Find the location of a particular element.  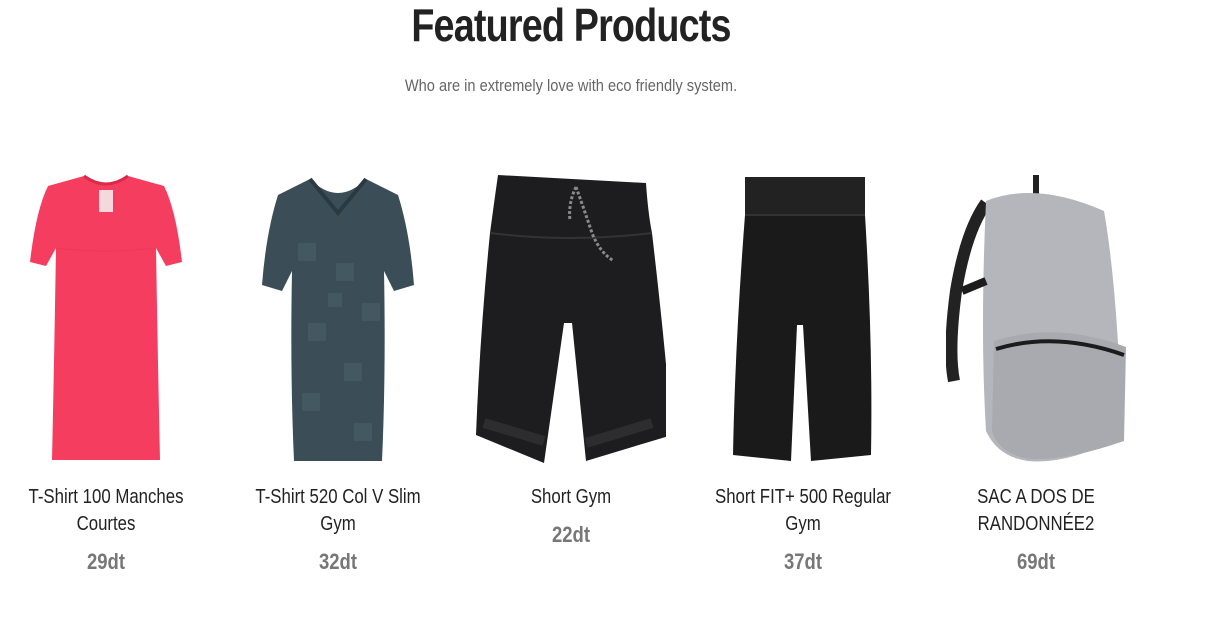

product-price: 69dt is located at coordinates (1036, 561).